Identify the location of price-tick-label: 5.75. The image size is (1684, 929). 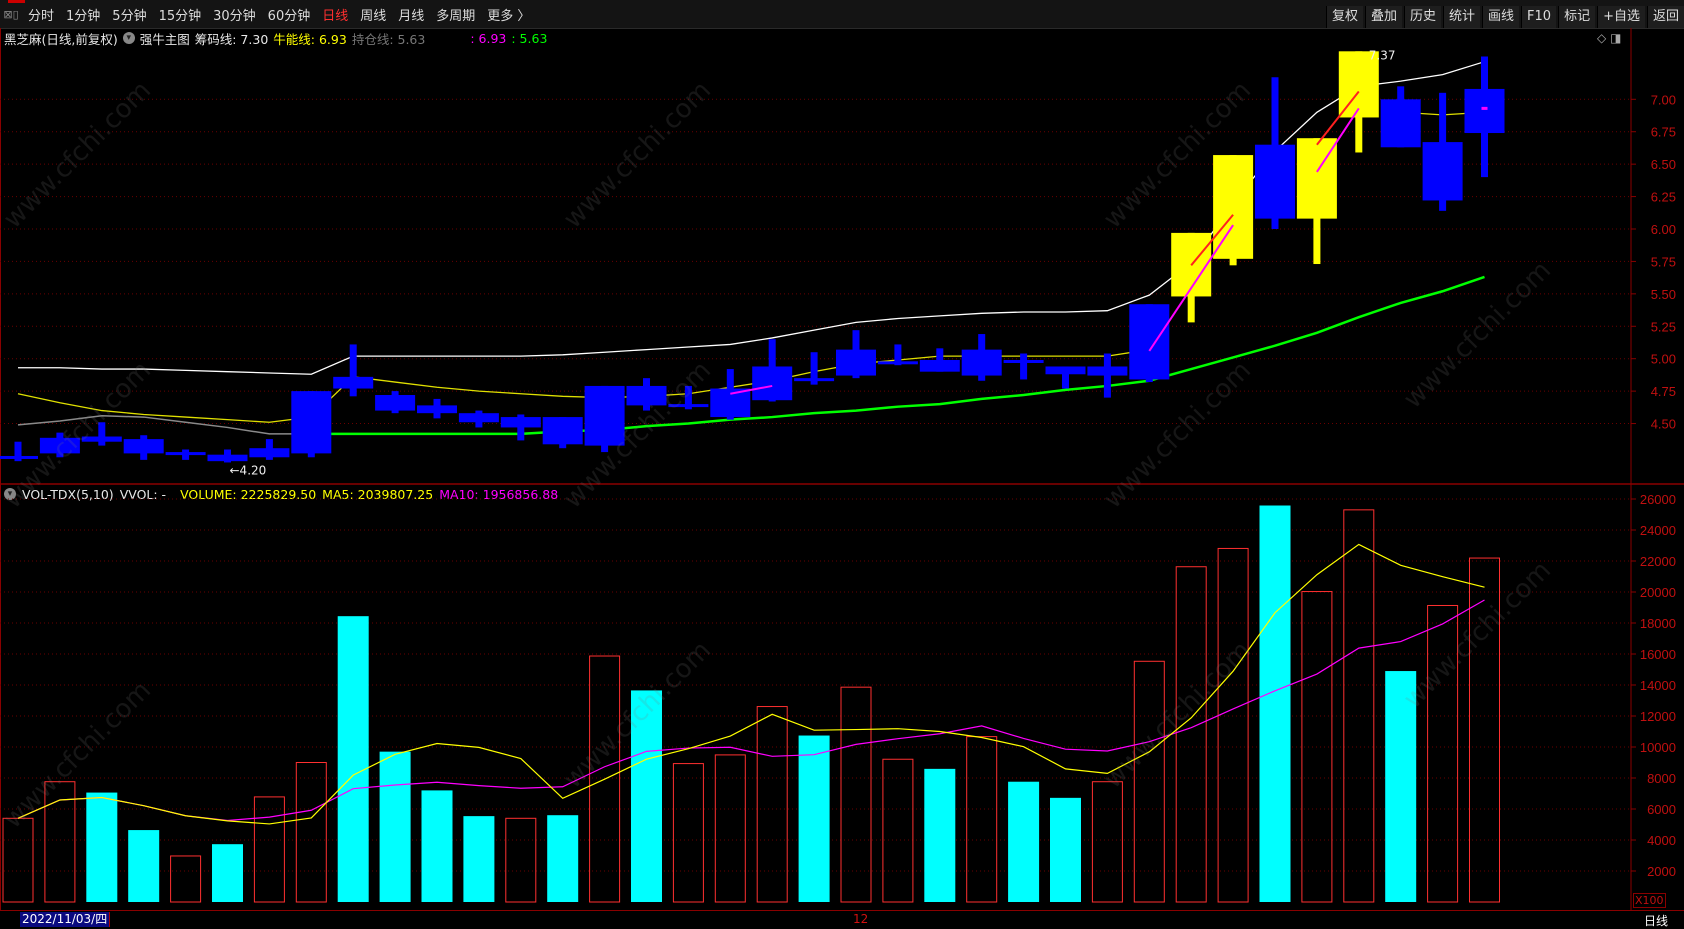
(1663, 261).